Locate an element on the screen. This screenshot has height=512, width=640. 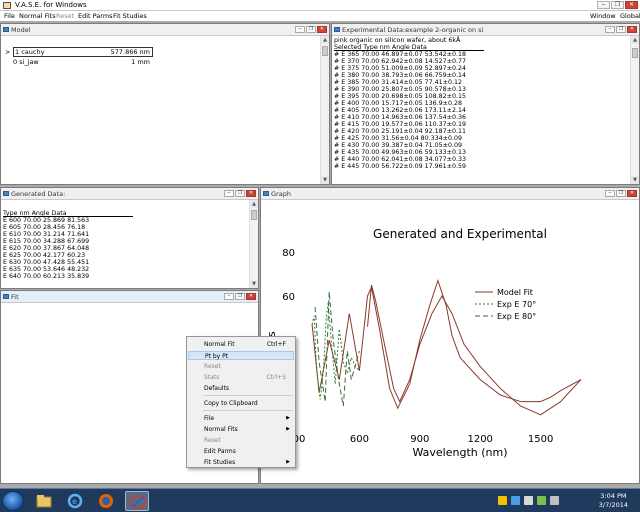
menu-item-label: Stats is located at coordinates (212, 377).